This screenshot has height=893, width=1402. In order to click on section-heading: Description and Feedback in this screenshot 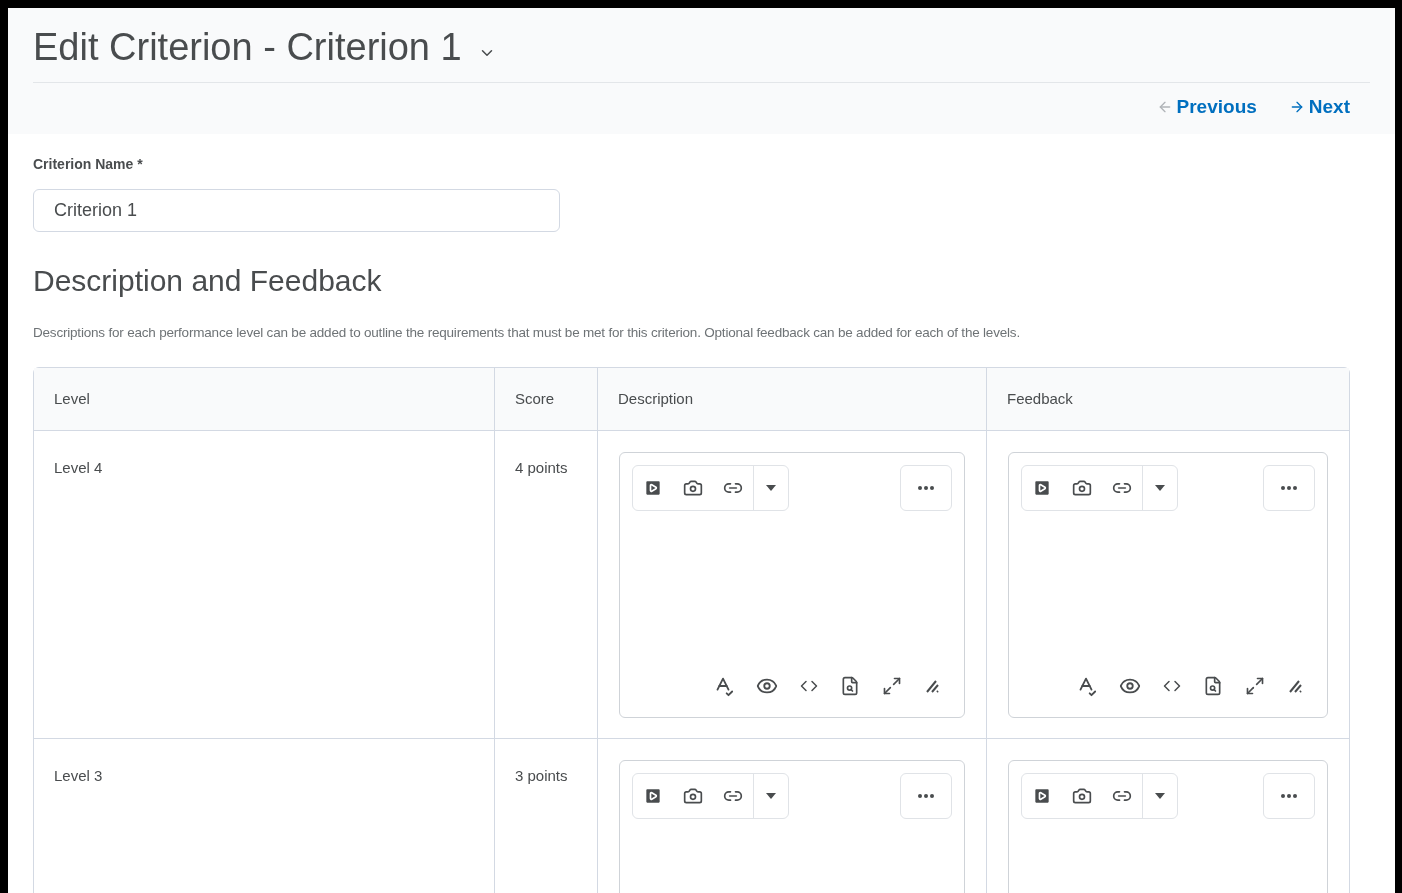, I will do `click(208, 280)`.